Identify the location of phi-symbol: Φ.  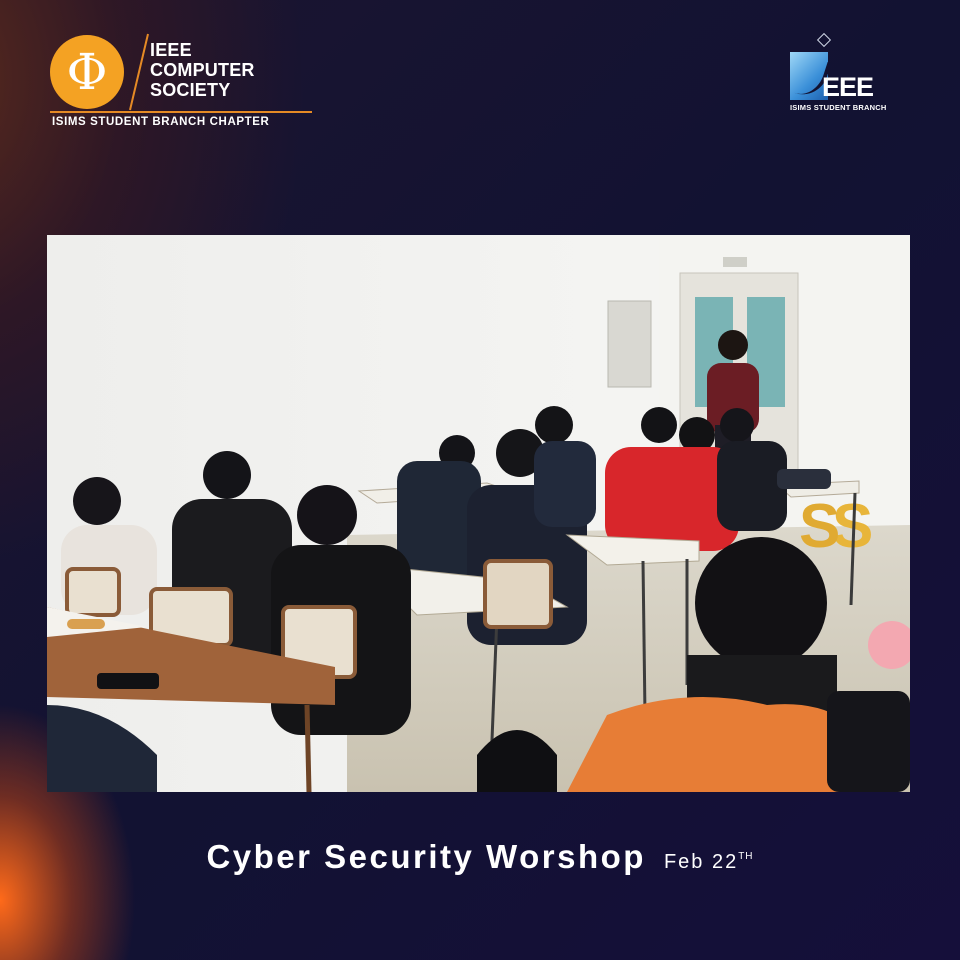
(87, 72).